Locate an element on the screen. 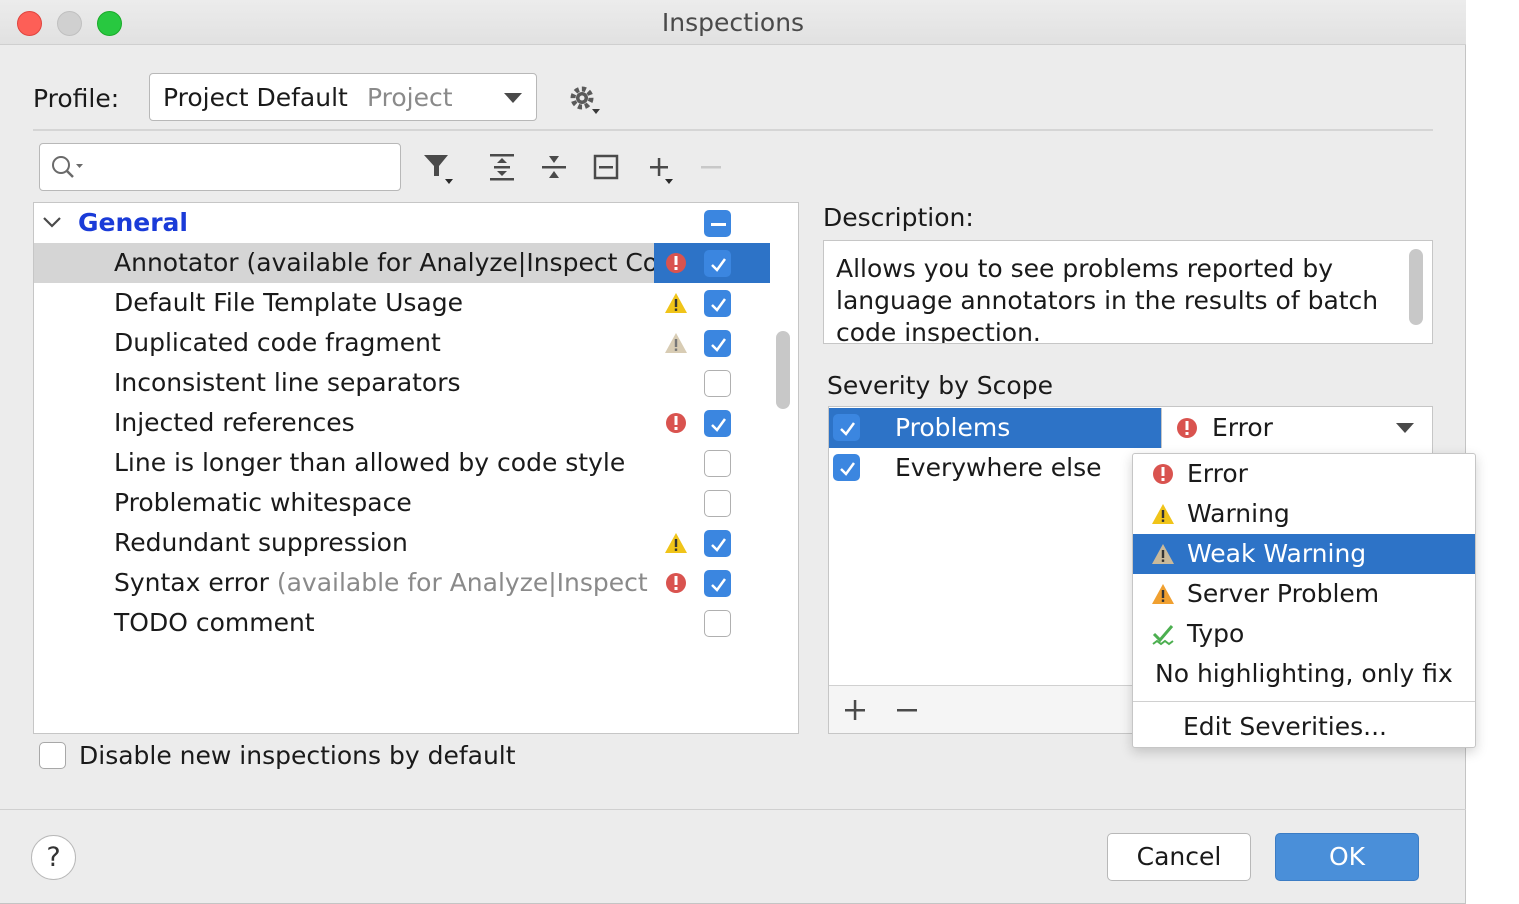 The width and height of the screenshot is (1519, 904). tree-row: Inconsistent line separators is located at coordinates (402, 383).